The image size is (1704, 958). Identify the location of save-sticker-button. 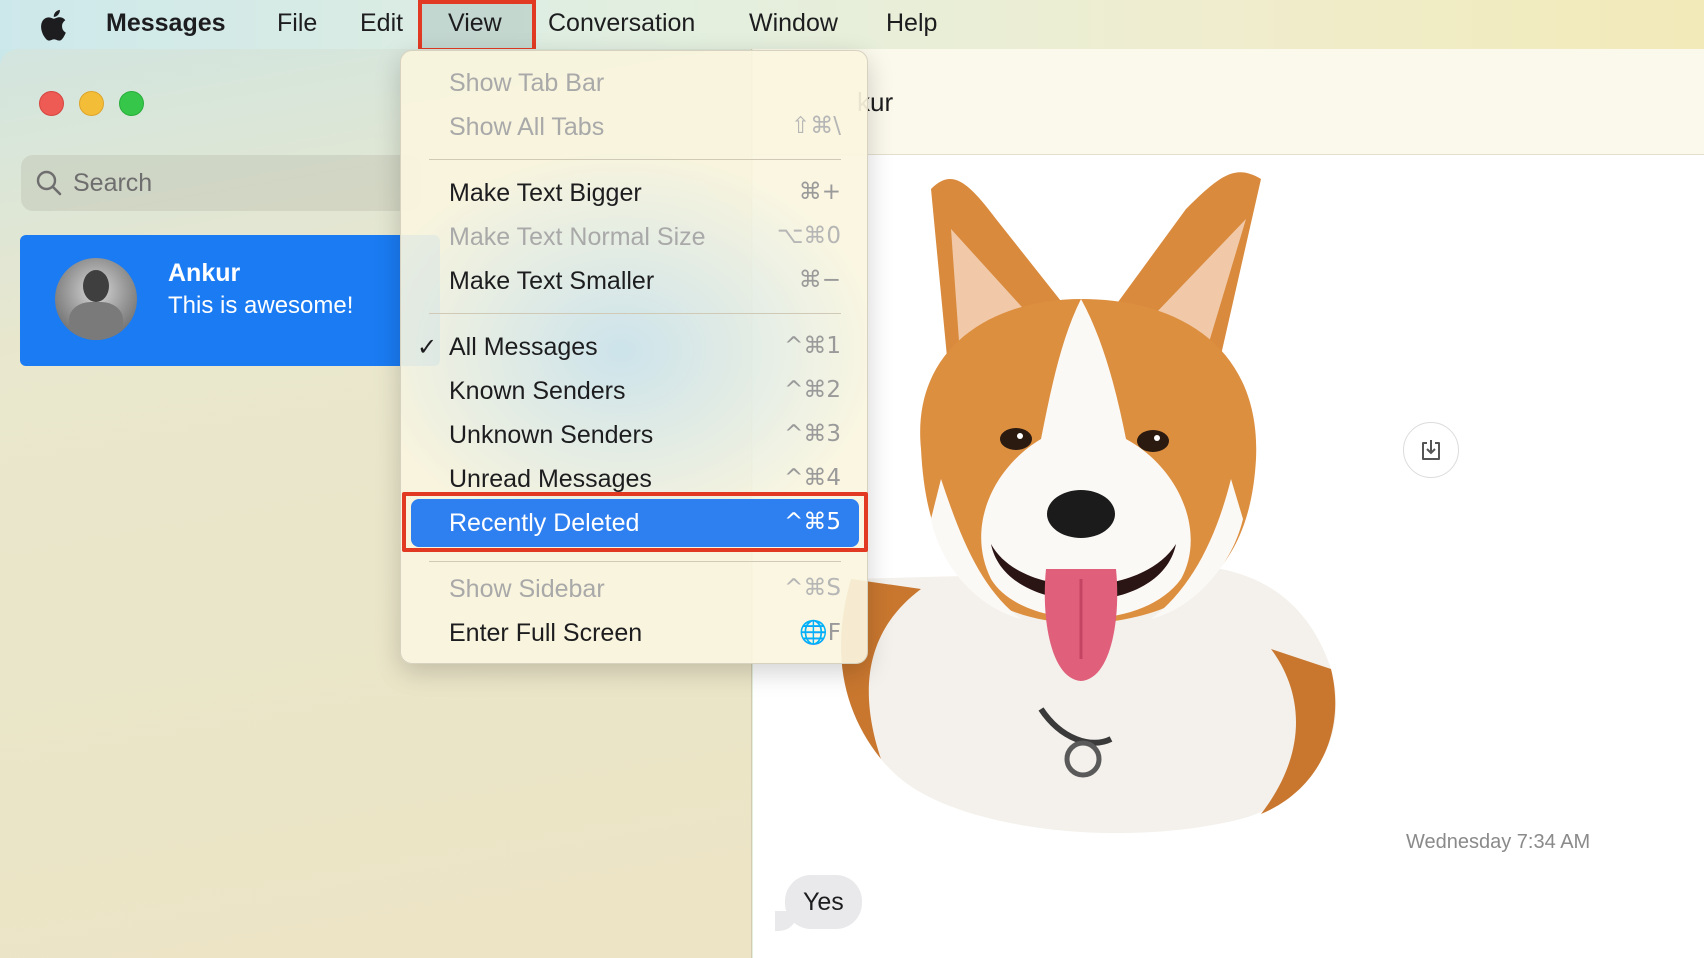
(1431, 450).